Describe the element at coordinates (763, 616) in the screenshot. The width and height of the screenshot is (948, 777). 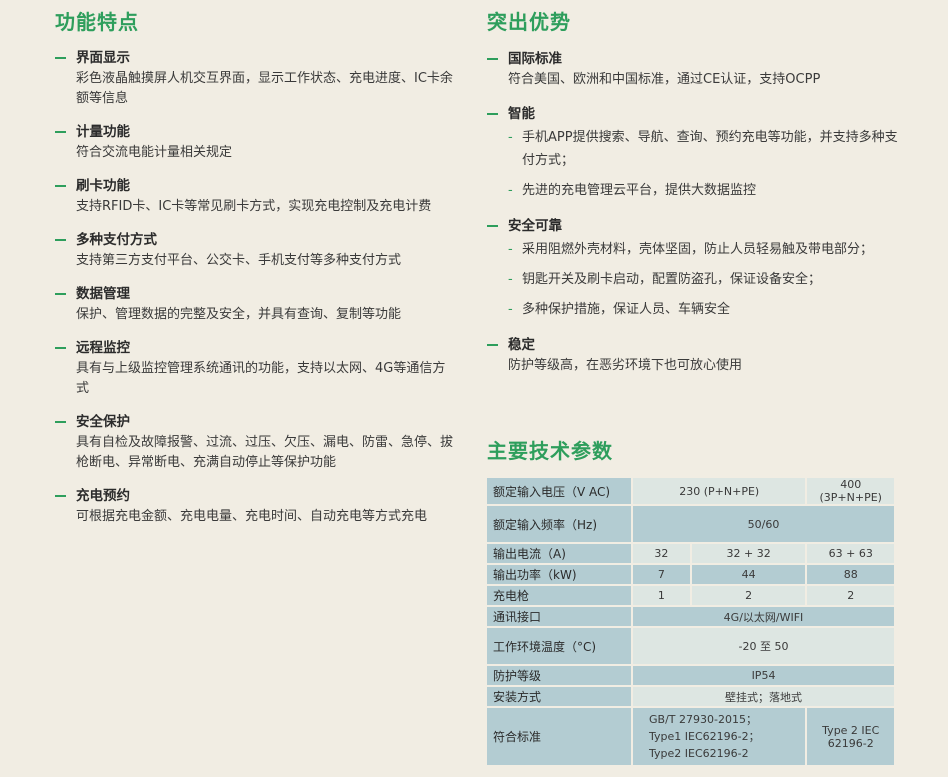
I see `spec-value: 4G/以太网/WIFI` at that location.